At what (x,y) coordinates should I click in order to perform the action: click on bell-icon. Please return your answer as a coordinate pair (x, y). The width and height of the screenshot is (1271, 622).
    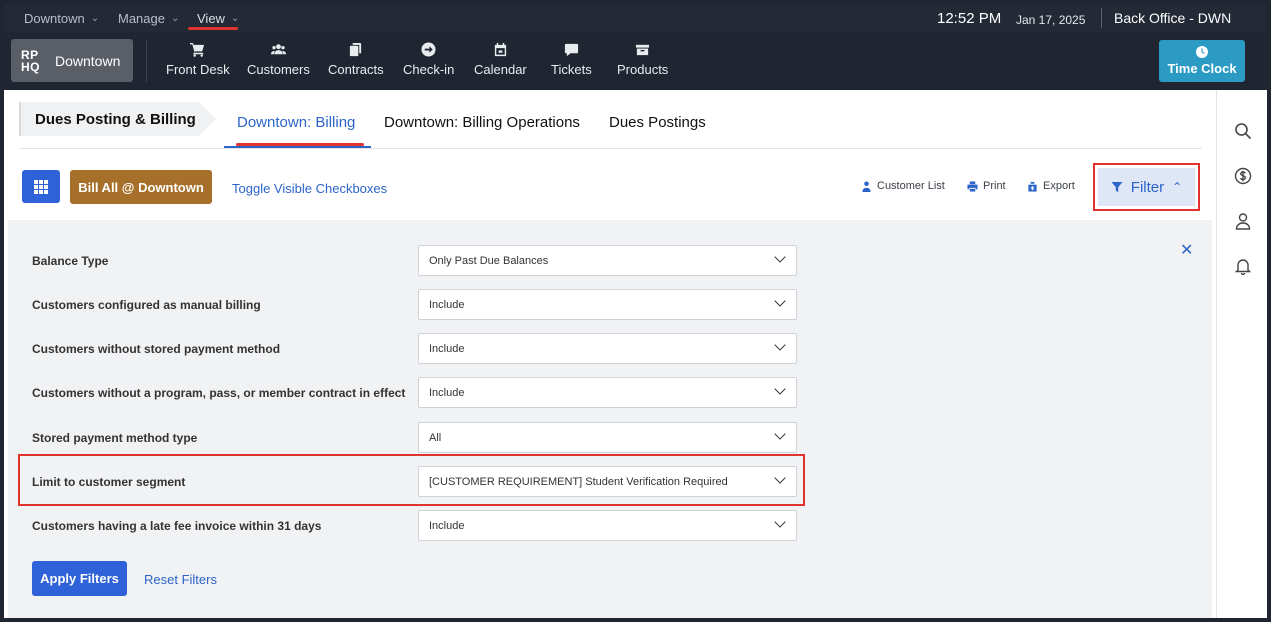
    Looking at the image, I should click on (1243, 266).